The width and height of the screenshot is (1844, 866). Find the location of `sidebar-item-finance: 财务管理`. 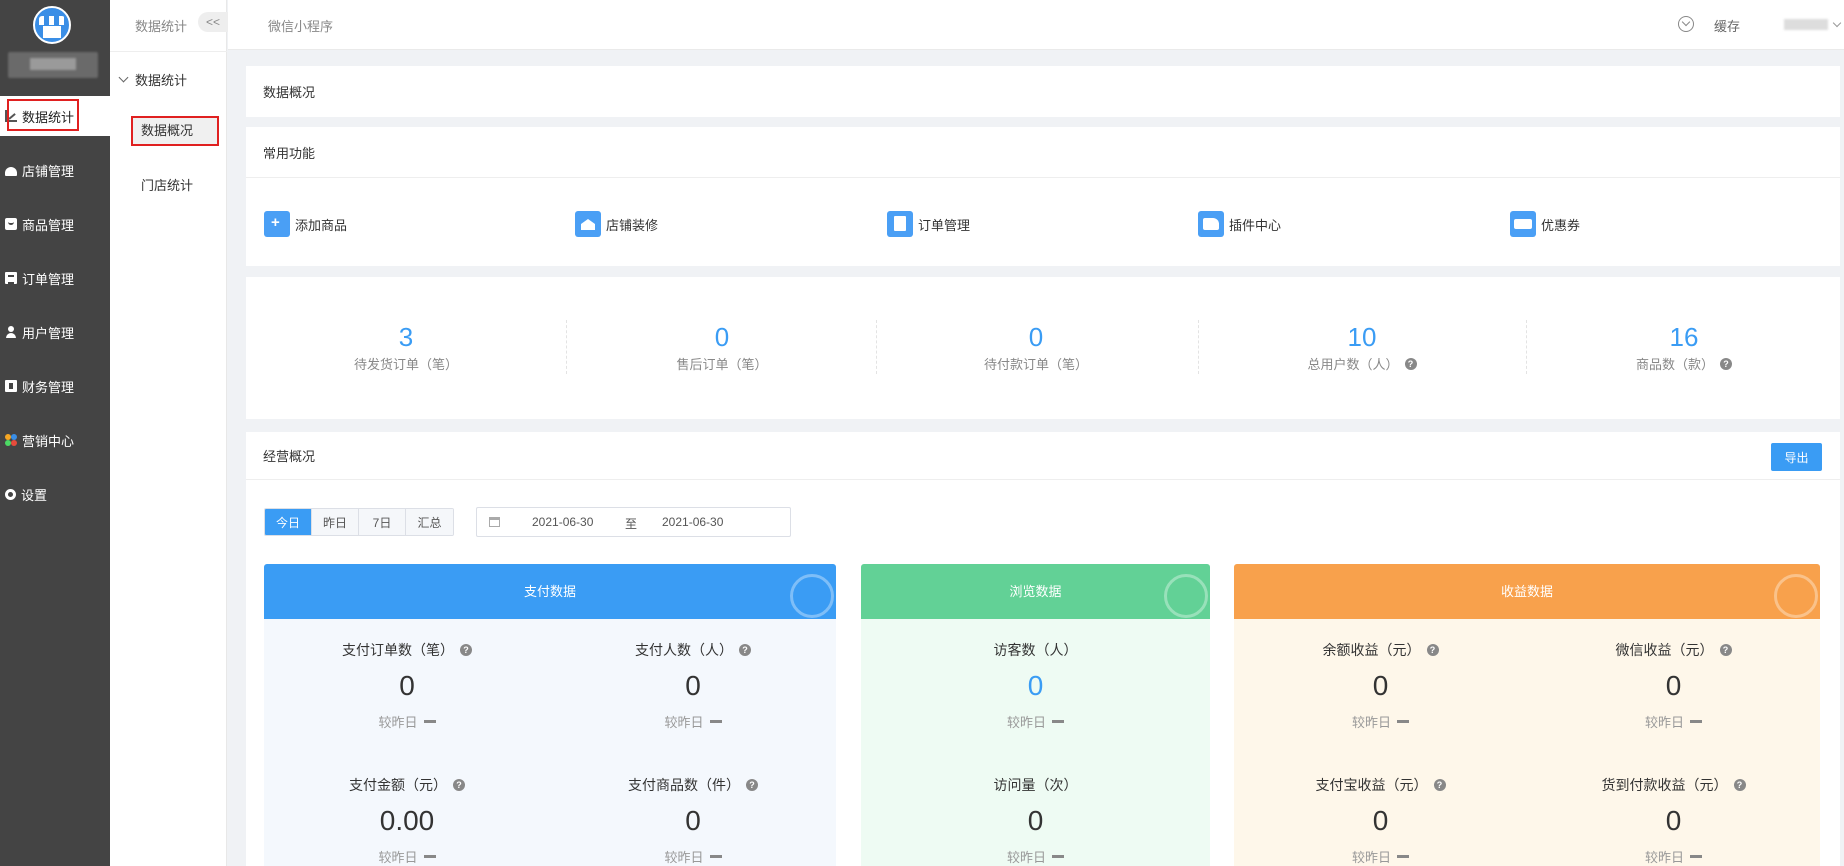

sidebar-item-finance: 财务管理 is located at coordinates (55, 386).